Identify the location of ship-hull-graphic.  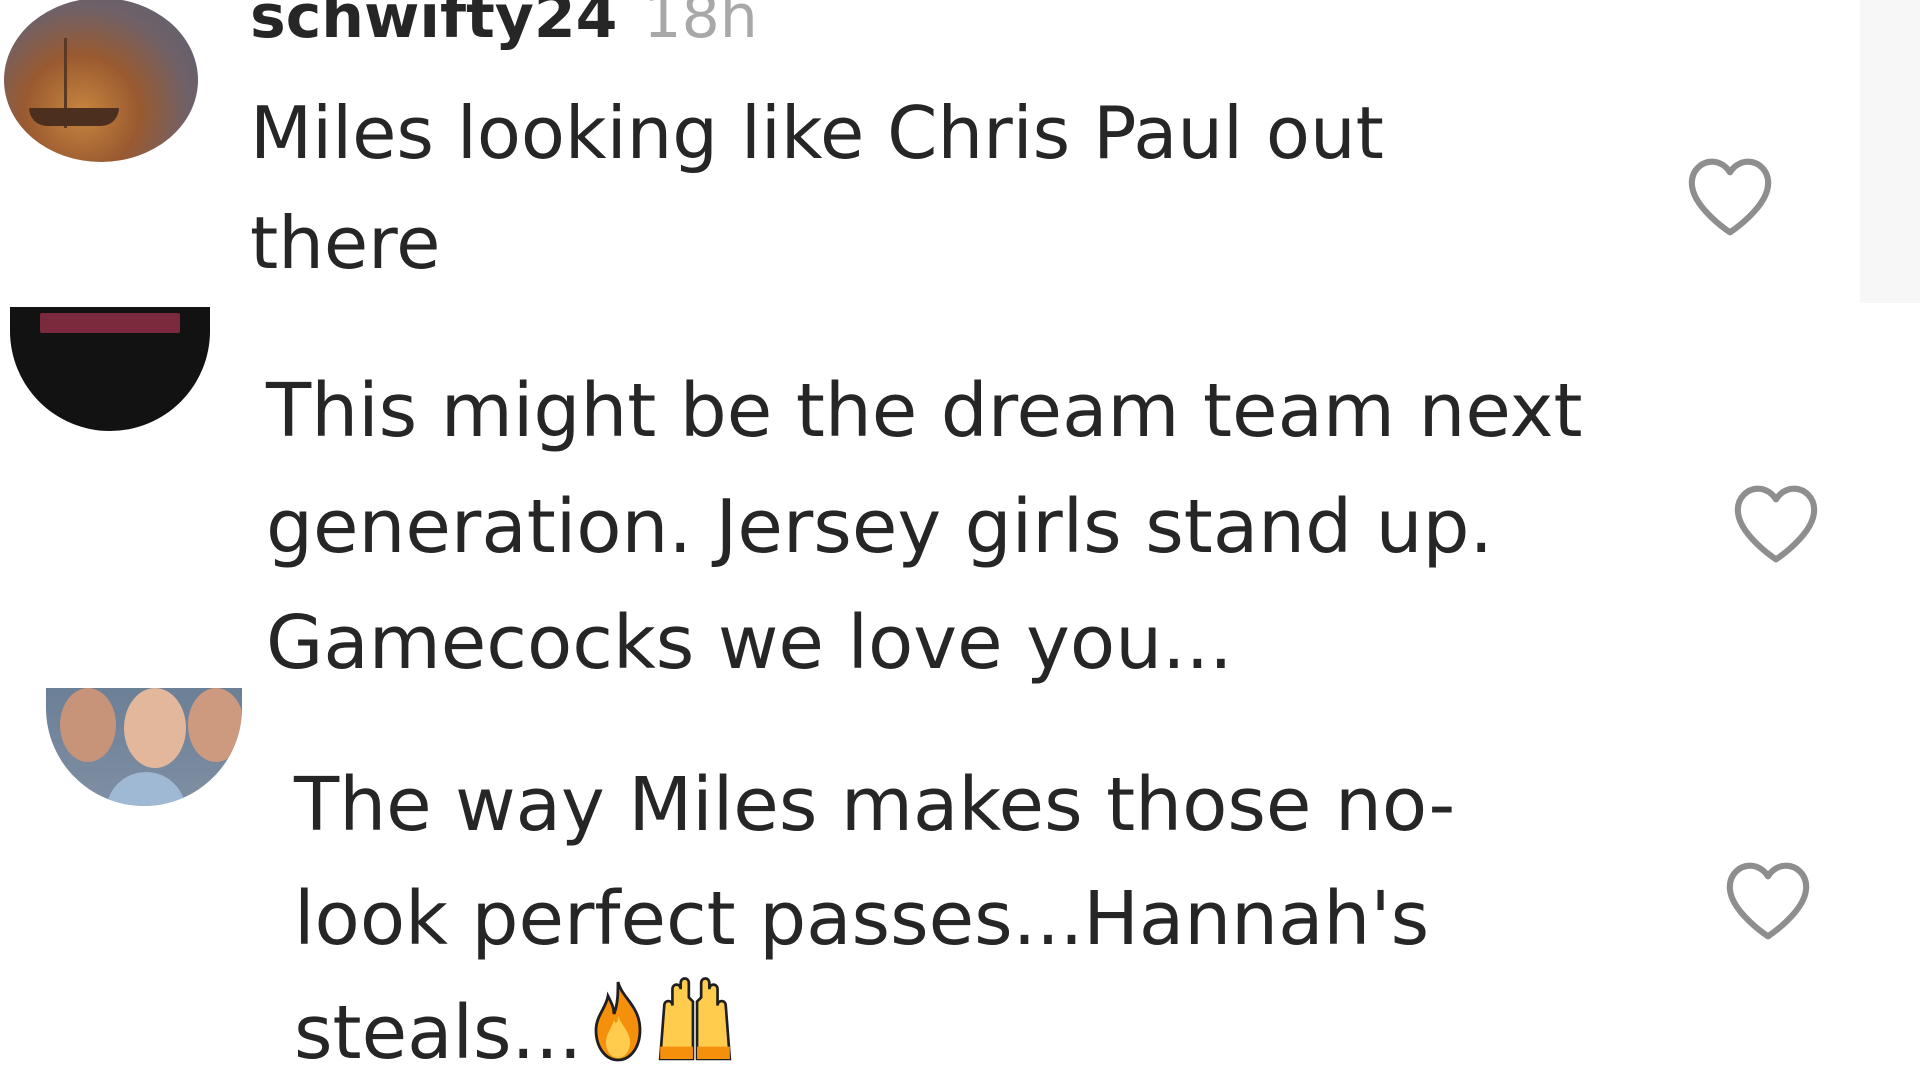
(74, 117).